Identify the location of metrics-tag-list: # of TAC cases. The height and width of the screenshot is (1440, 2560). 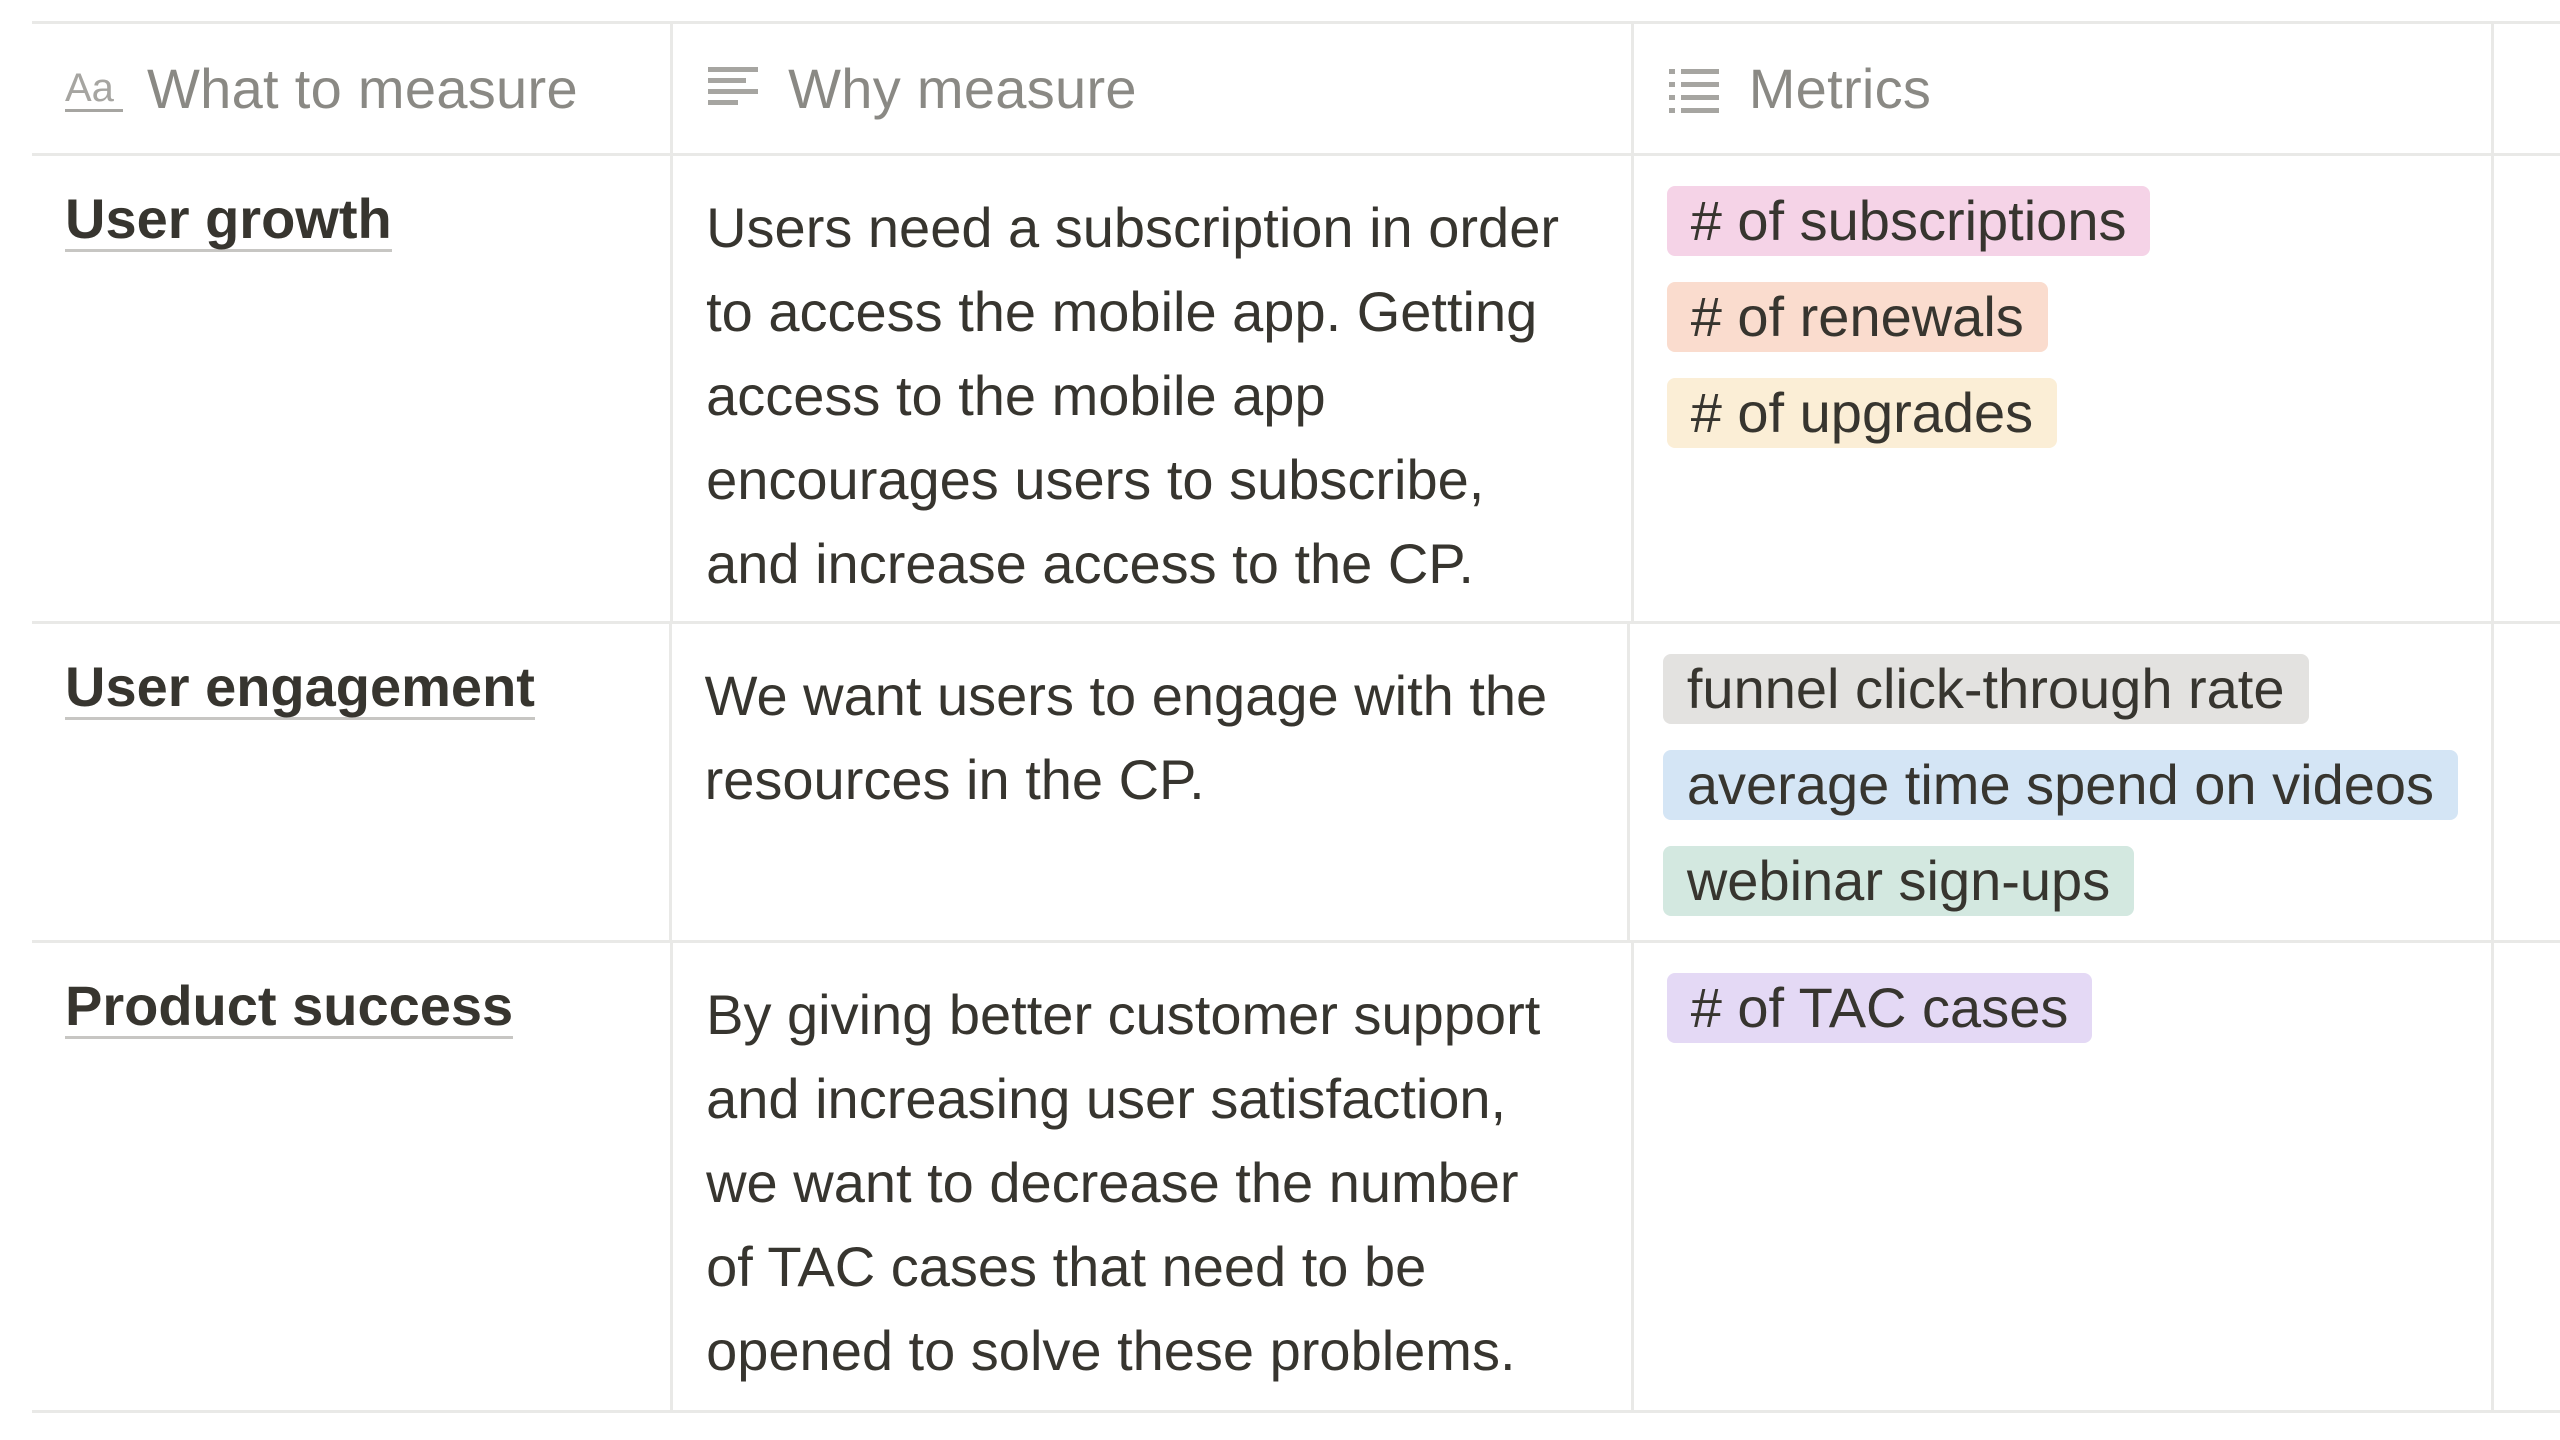
(2062, 993).